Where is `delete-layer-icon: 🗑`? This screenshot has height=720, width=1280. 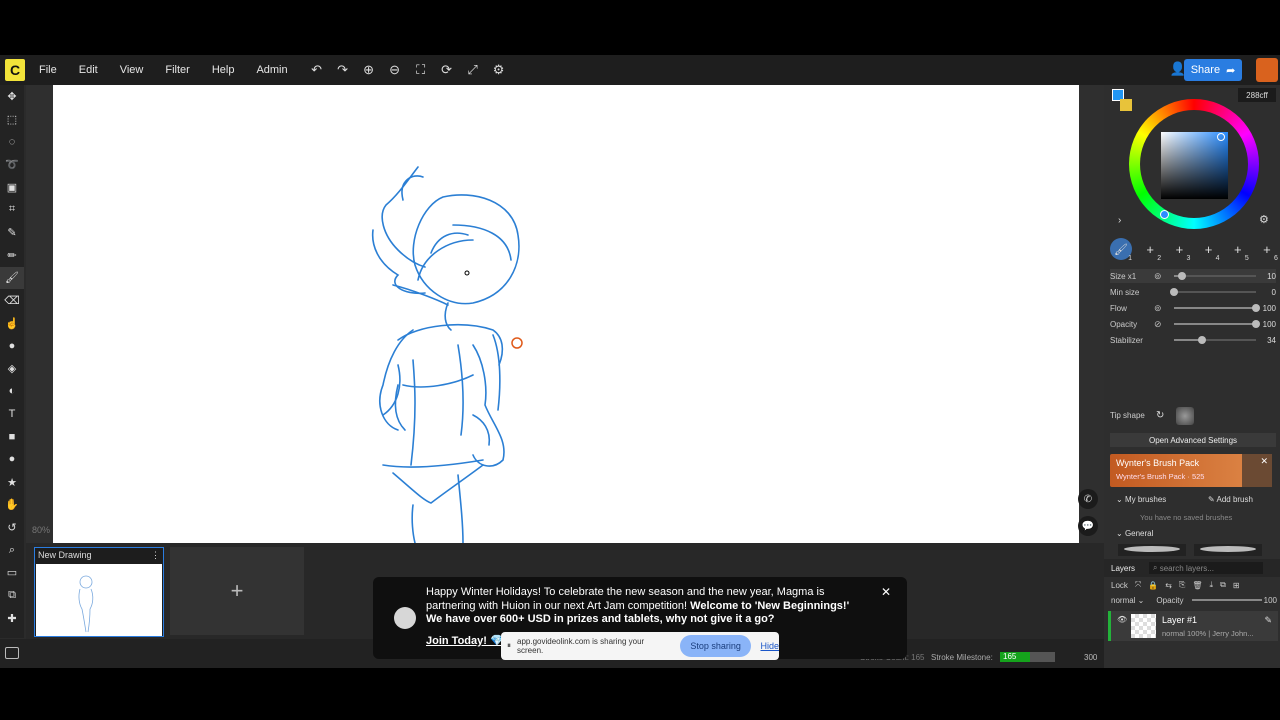
delete-layer-icon: 🗑 is located at coordinates (1197, 585).